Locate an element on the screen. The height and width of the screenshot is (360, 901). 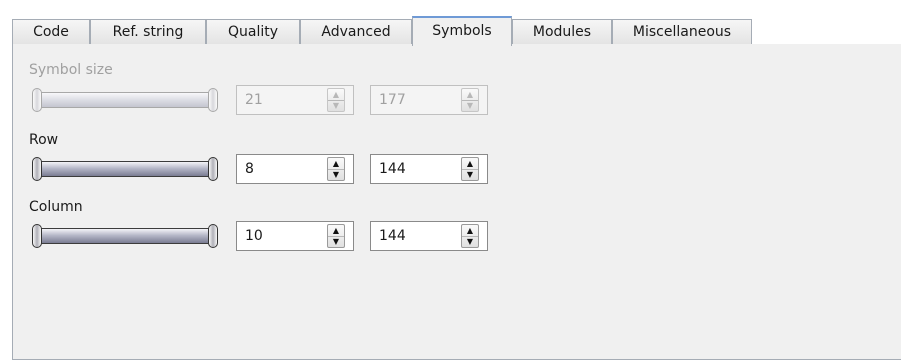
tab-code: Code is located at coordinates (51, 31).